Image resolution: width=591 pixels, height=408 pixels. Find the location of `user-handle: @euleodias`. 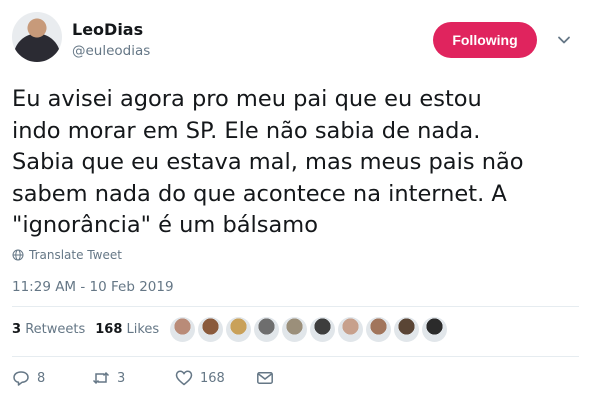

user-handle: @euleodias is located at coordinates (111, 51).